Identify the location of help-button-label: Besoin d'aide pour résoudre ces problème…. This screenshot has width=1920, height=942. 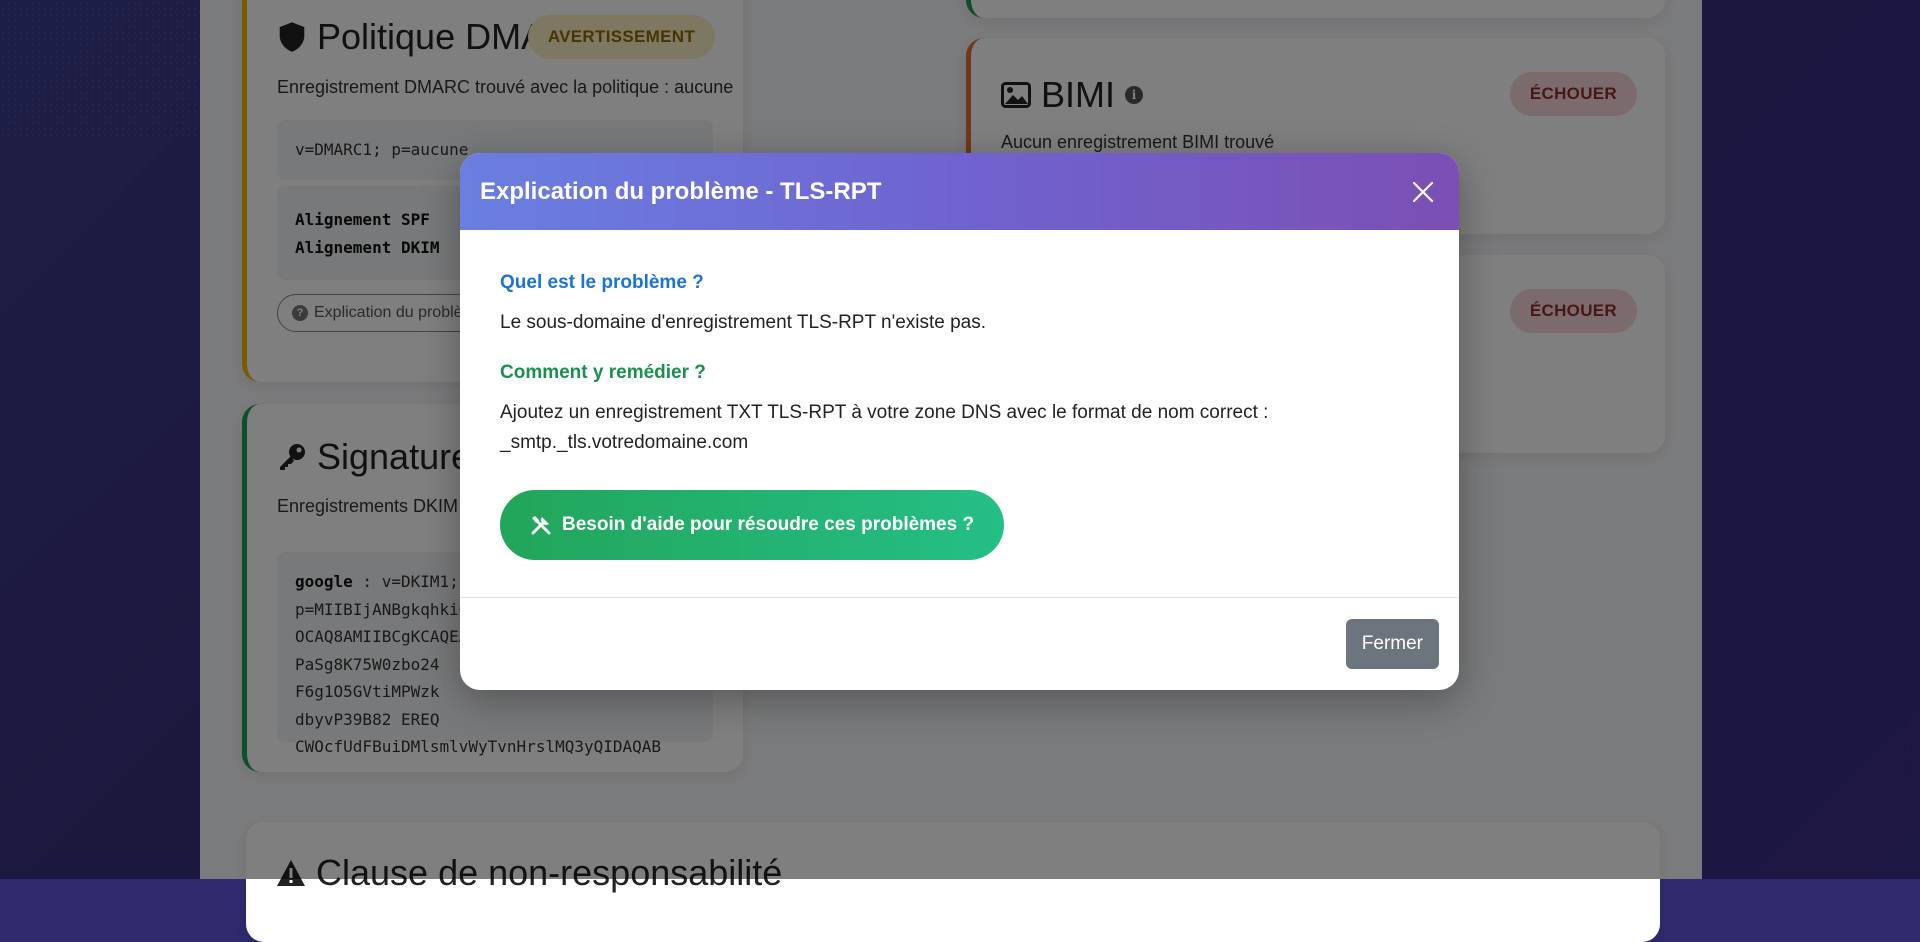
(768, 524).